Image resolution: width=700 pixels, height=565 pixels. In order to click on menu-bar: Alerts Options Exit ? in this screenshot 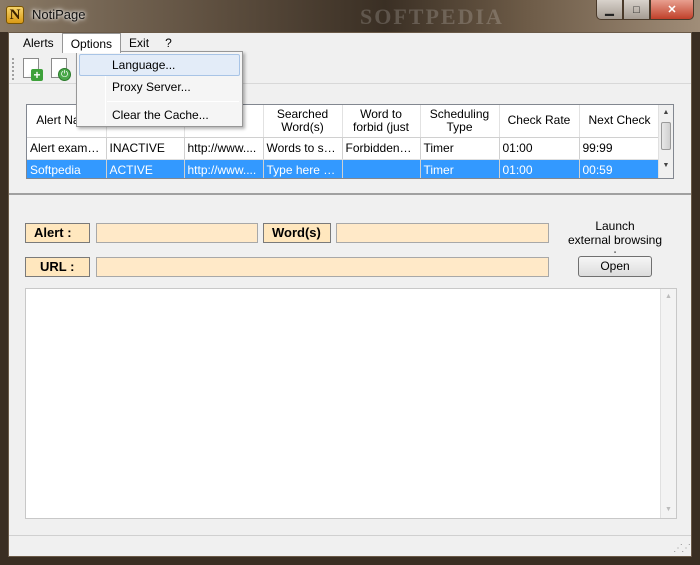, I will do `click(350, 43)`.